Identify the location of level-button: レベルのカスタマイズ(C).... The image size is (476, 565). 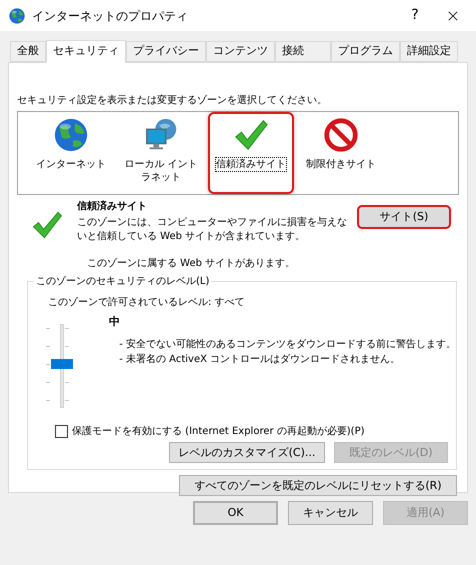
(247, 452).